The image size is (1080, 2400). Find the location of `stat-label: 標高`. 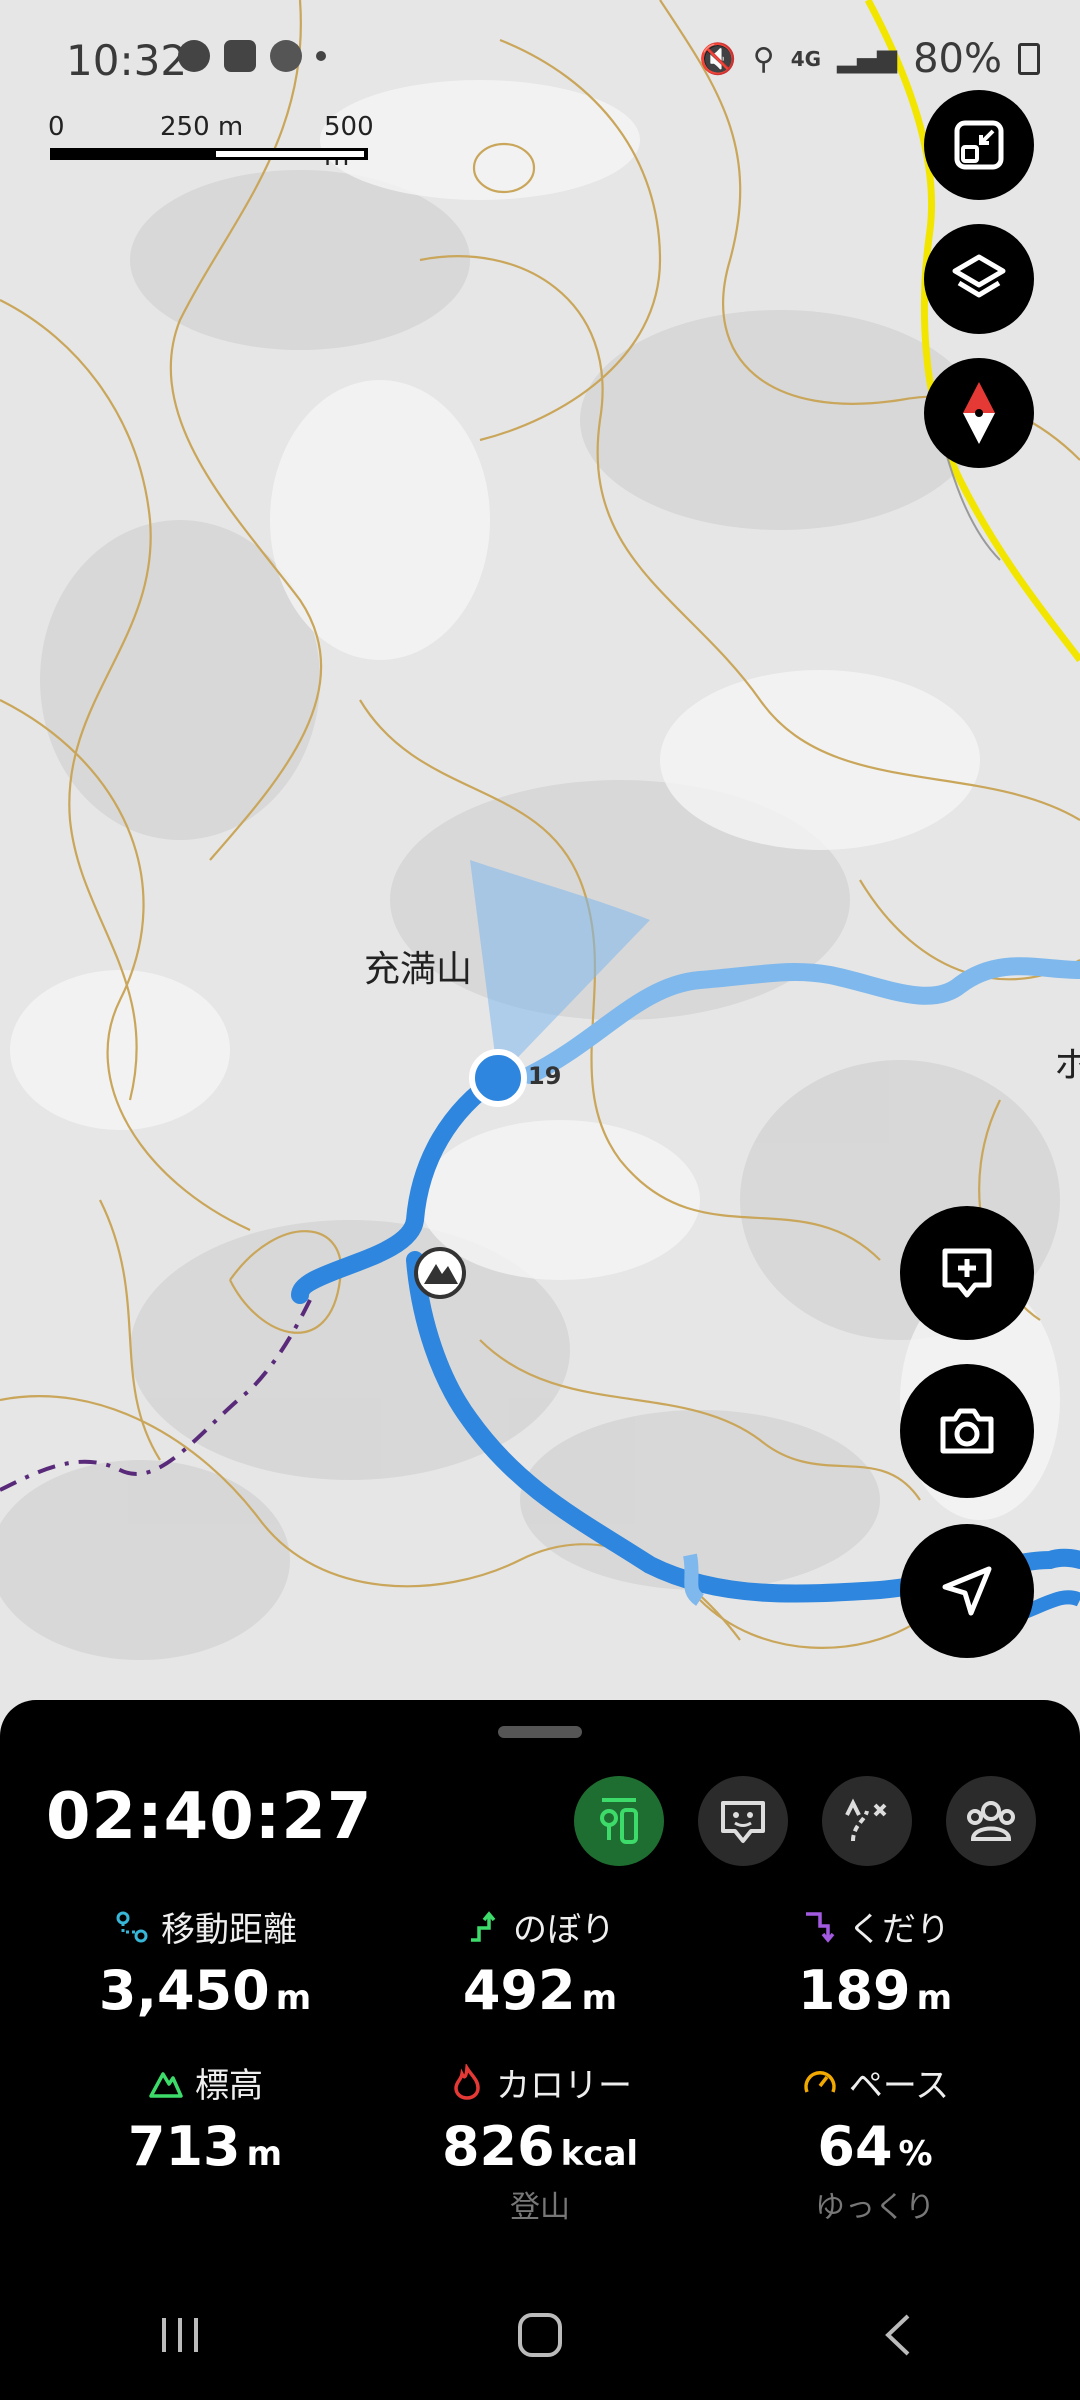

stat-label: 標高 is located at coordinates (229, 2086).